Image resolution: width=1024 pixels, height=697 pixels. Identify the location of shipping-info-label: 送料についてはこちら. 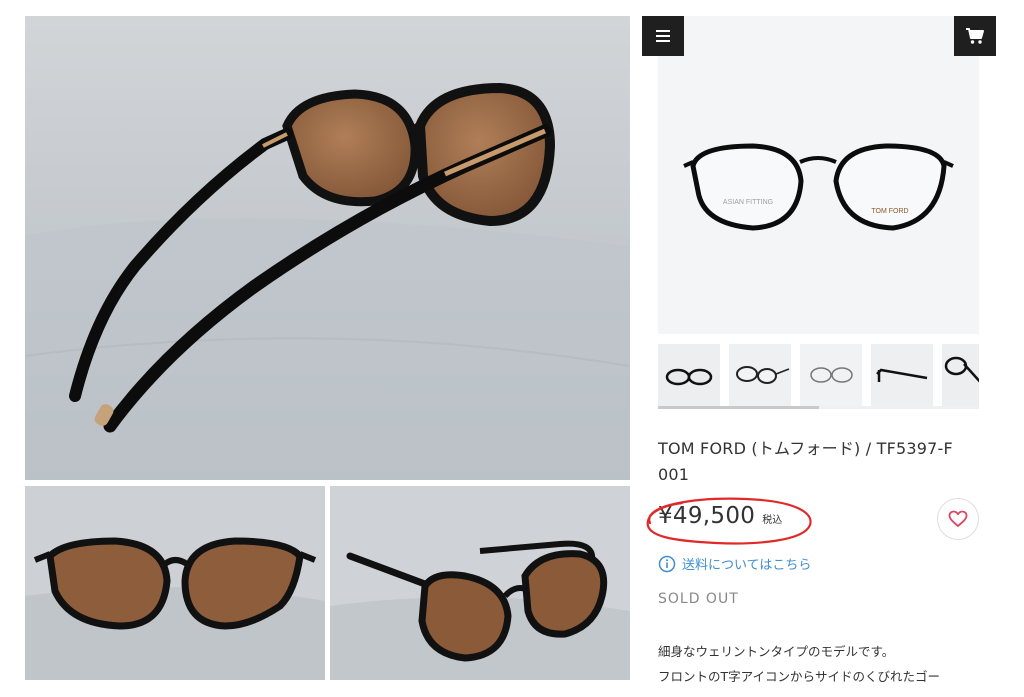
(747, 565).